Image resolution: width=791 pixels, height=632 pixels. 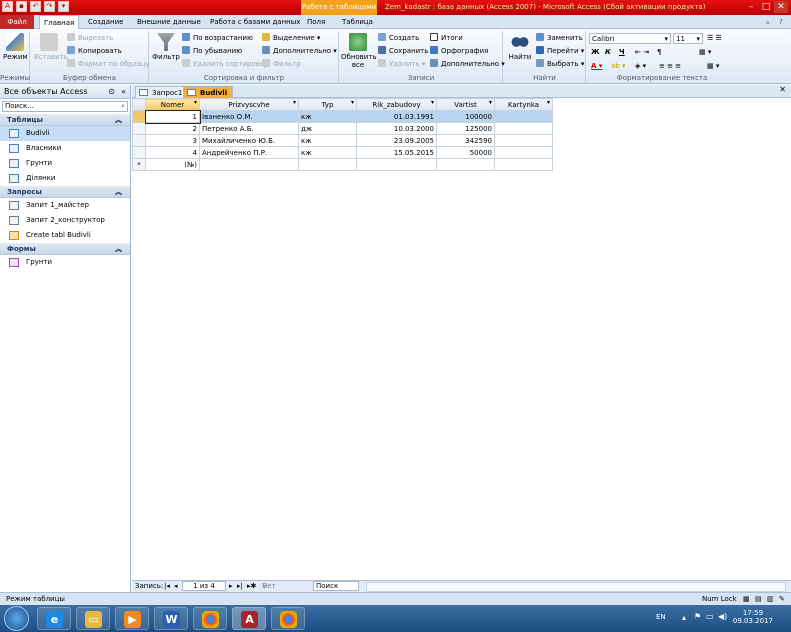 I want to click on sort-desc-button: По убыванию, so click(x=212, y=51).